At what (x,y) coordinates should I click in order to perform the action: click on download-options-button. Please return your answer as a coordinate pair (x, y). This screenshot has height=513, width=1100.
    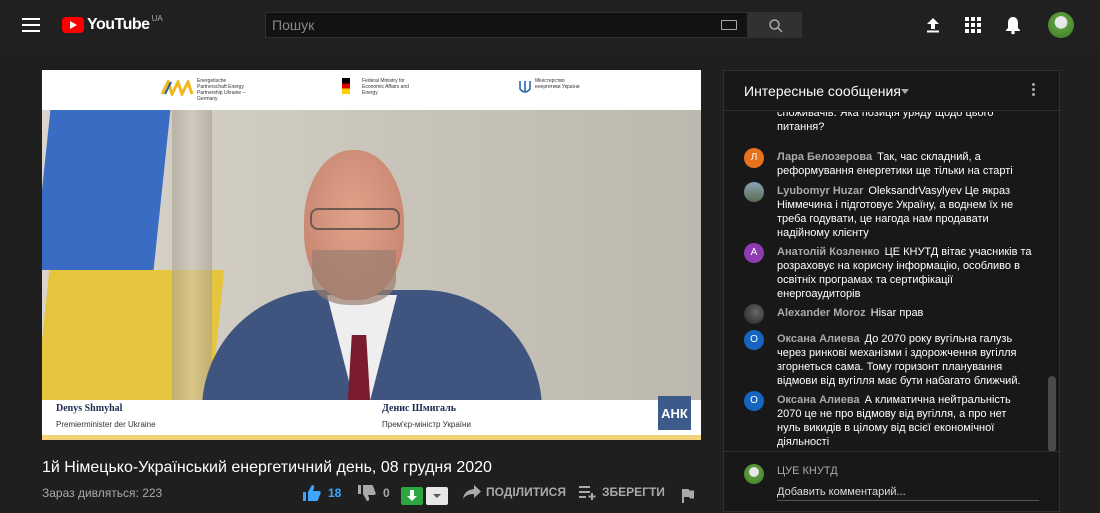
    Looking at the image, I should click on (437, 496).